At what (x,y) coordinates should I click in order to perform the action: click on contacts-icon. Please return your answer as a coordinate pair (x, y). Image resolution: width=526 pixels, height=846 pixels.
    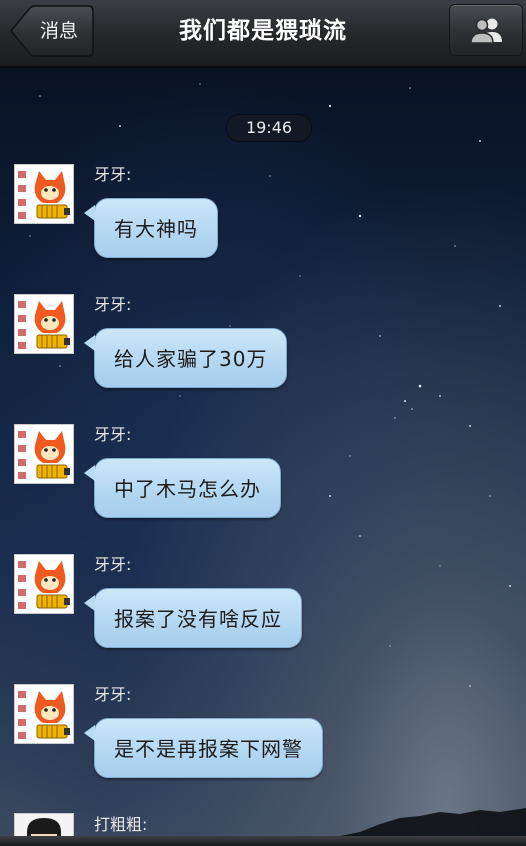
    Looking at the image, I should click on (486, 30).